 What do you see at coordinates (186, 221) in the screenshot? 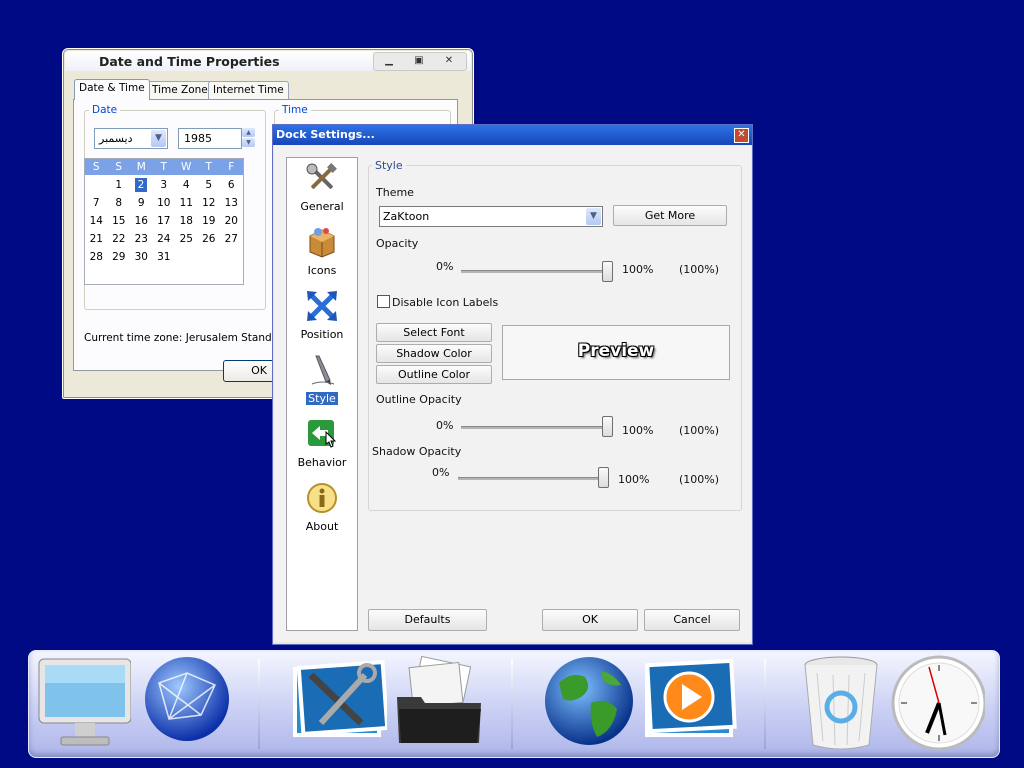
I see `calendar-day: 18` at bounding box center [186, 221].